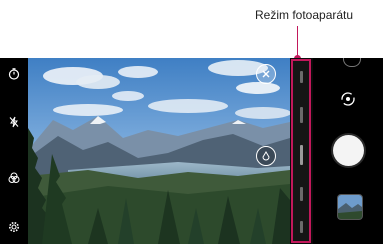 The image size is (383, 244). I want to click on camera-mode-strip, so click(301, 151).